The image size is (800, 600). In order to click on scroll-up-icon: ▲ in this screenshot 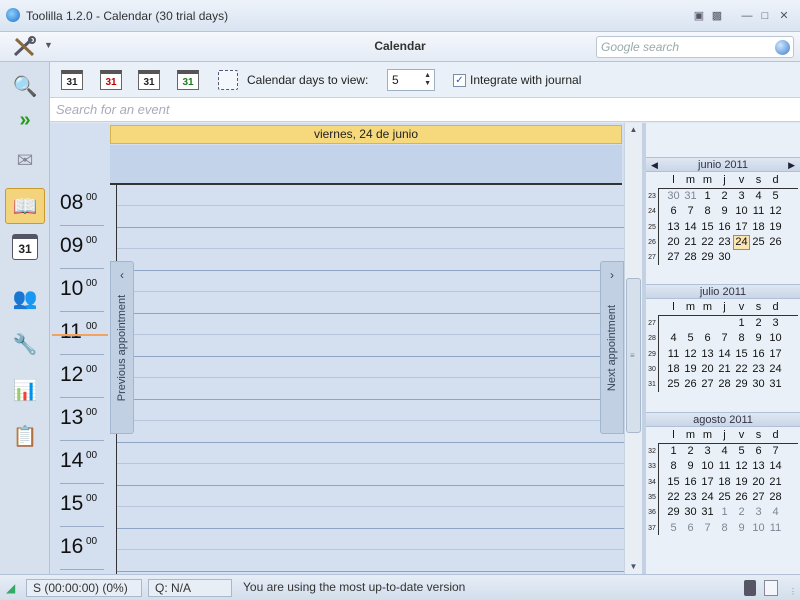, I will do `click(633, 129)`.